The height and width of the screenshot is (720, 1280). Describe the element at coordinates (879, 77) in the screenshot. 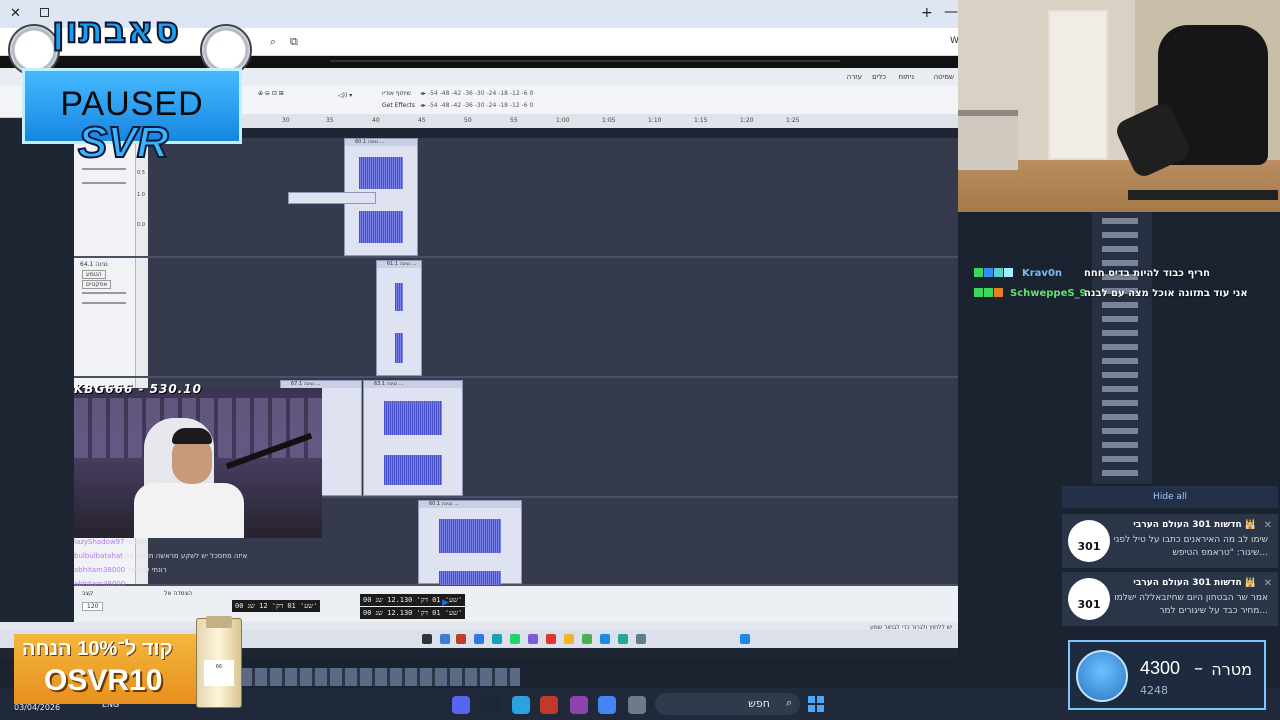

I see `menu-item: כלים` at that location.